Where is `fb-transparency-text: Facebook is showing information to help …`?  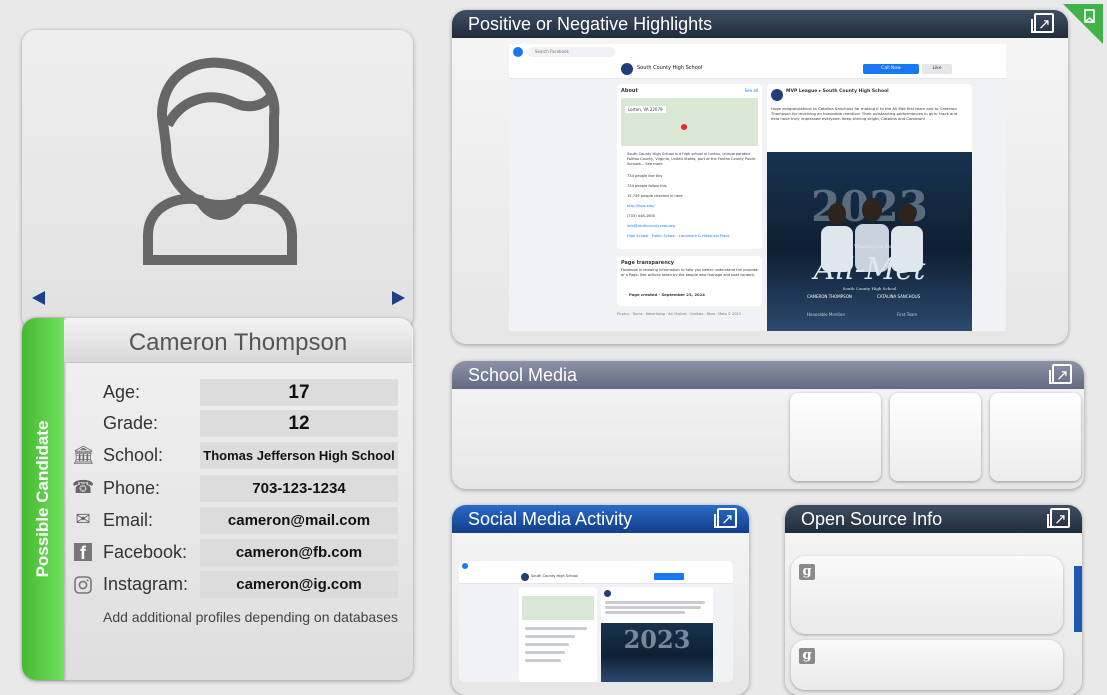 fb-transparency-text: Facebook is showing information to help … is located at coordinates (689, 272).